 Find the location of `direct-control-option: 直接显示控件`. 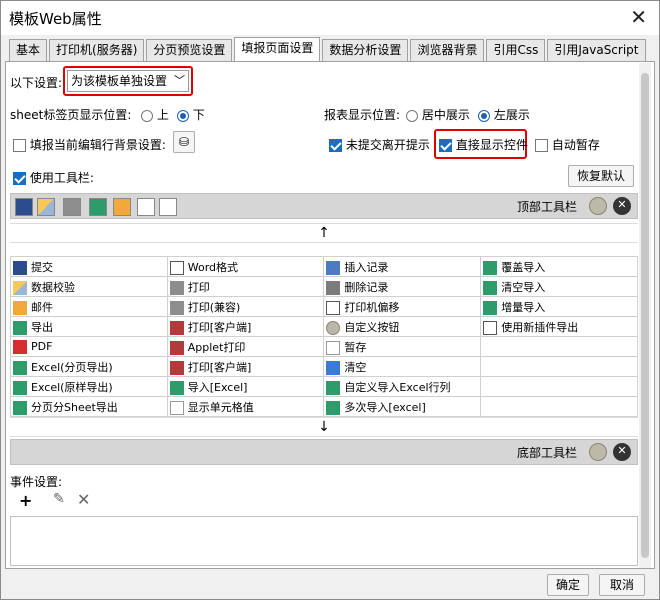

direct-control-option: 直接显示控件 is located at coordinates (483, 144).